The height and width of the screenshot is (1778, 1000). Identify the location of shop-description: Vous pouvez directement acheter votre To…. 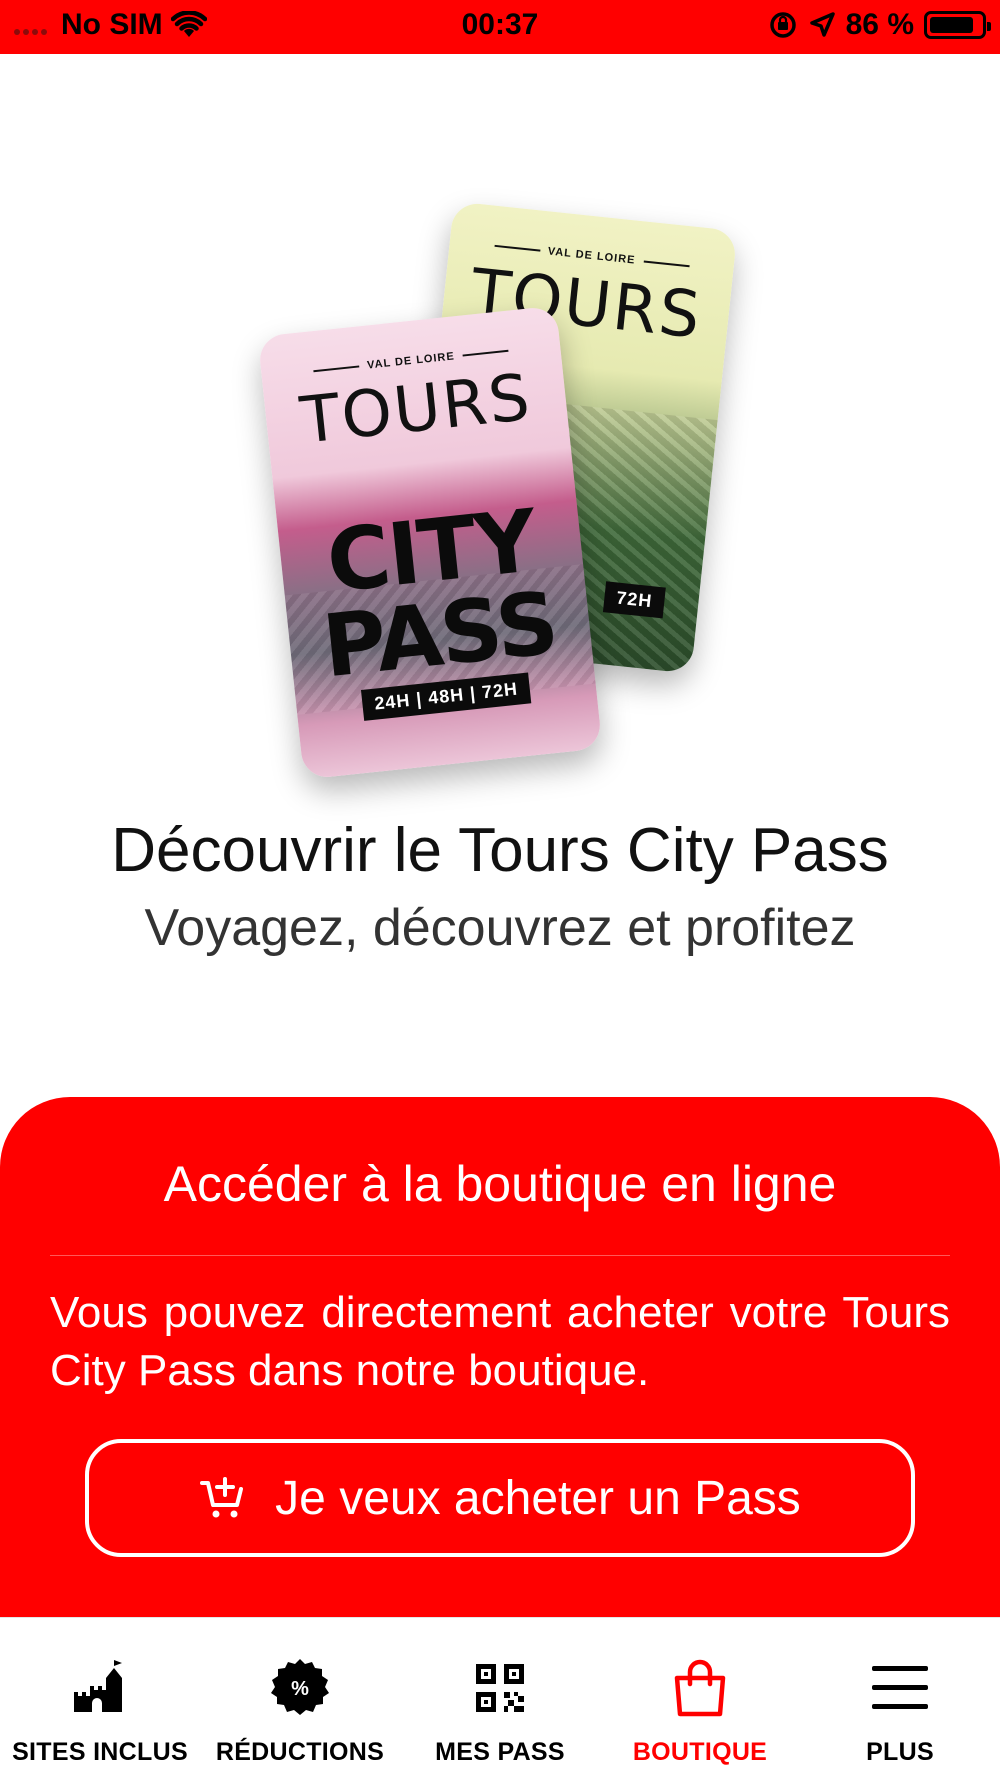
(500, 1341).